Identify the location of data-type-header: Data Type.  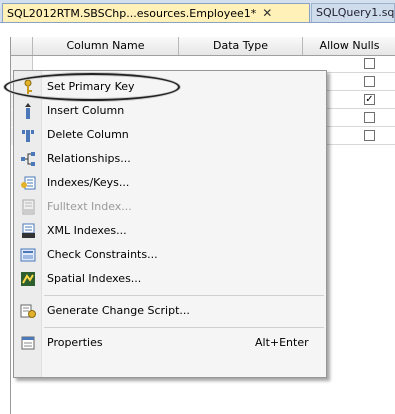
(241, 46).